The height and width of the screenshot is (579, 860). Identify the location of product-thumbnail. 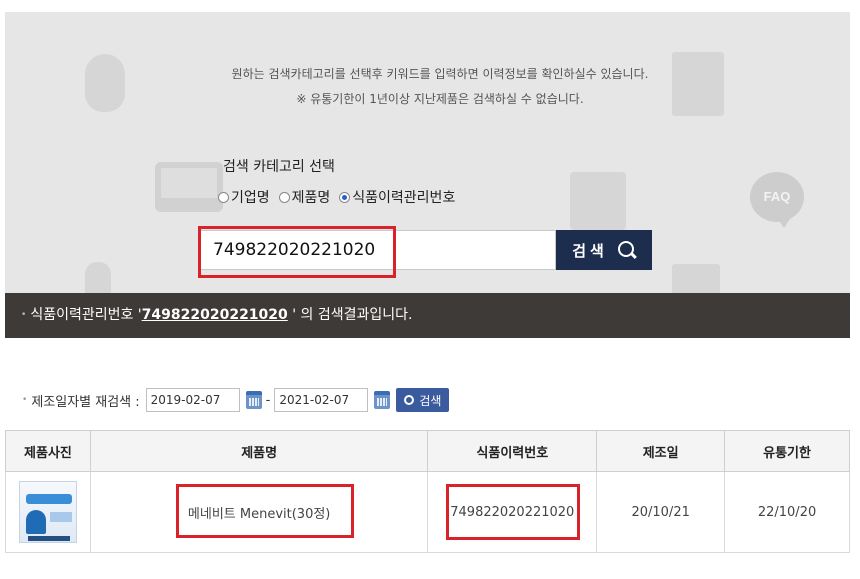
(47, 512).